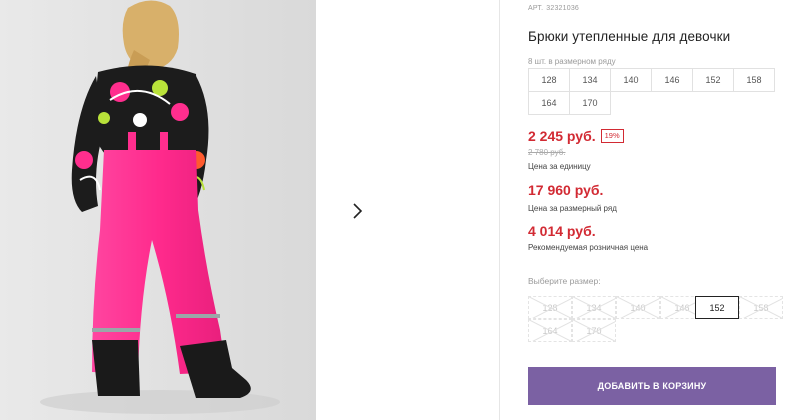 This screenshot has width=800, height=420. Describe the element at coordinates (754, 80) in the screenshot. I see `size-range-cell: 158` at that location.